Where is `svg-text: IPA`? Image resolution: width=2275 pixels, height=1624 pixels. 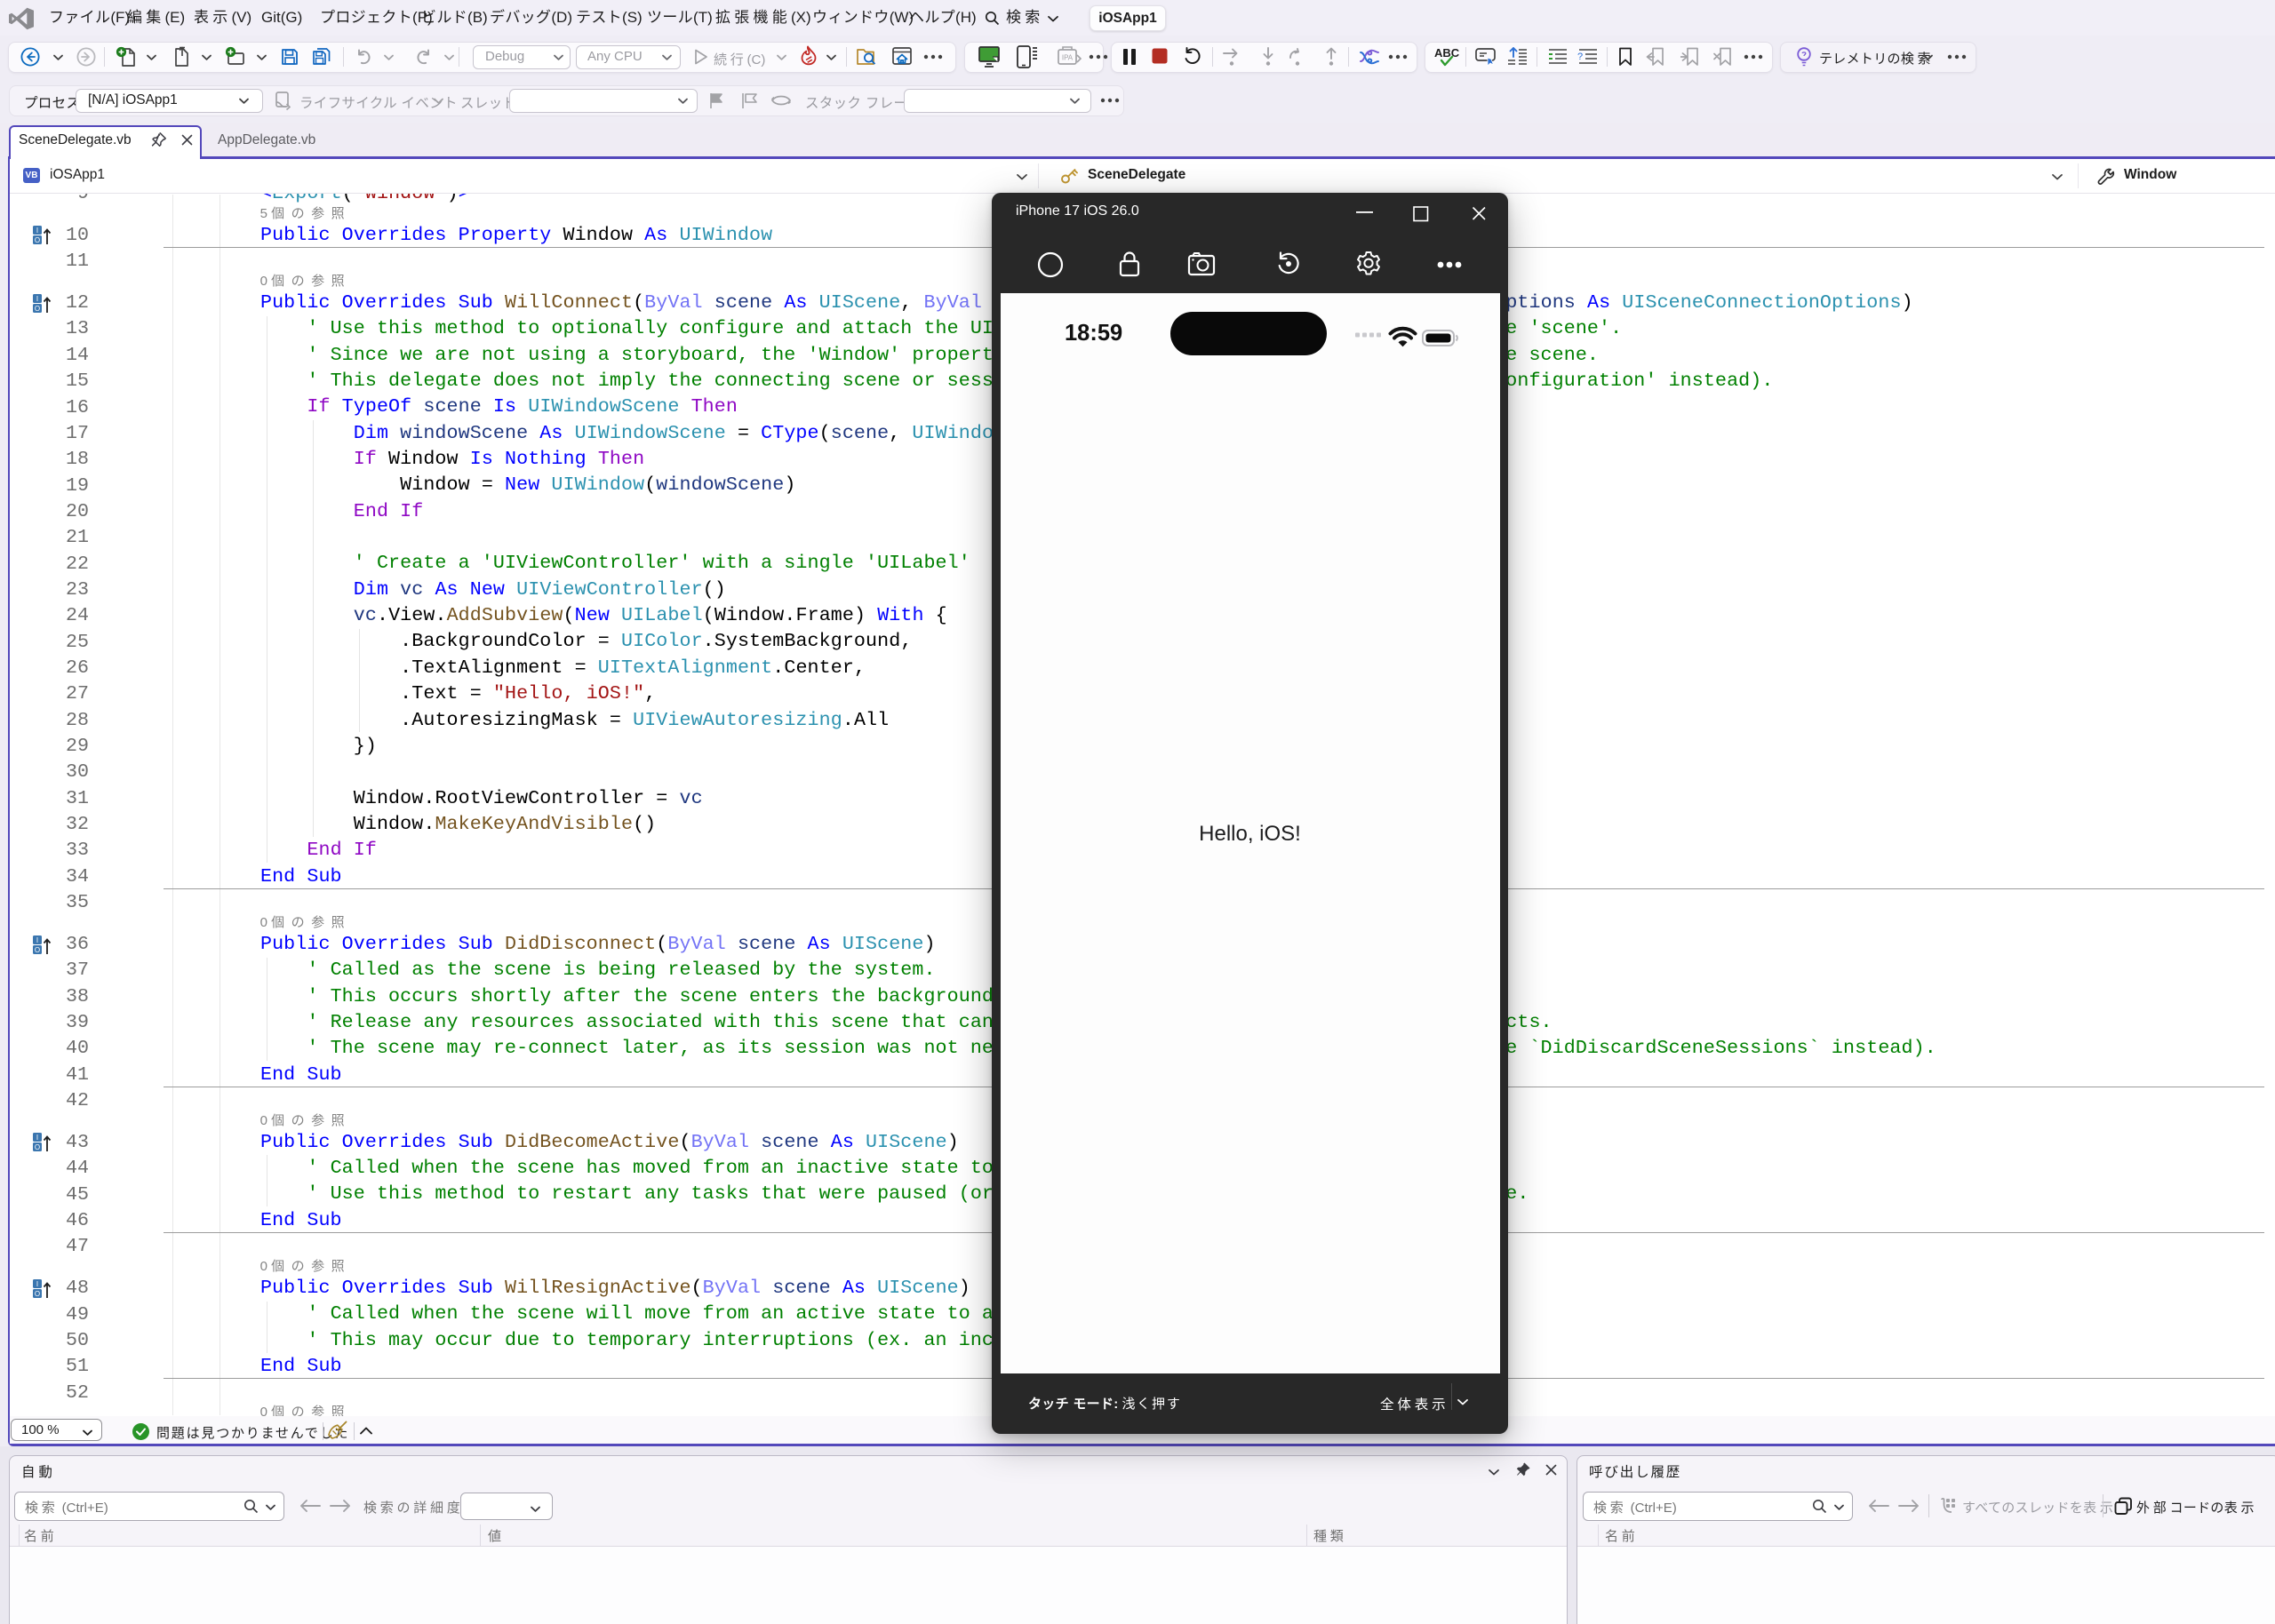
svg-text: IPA is located at coordinates (1068, 58).